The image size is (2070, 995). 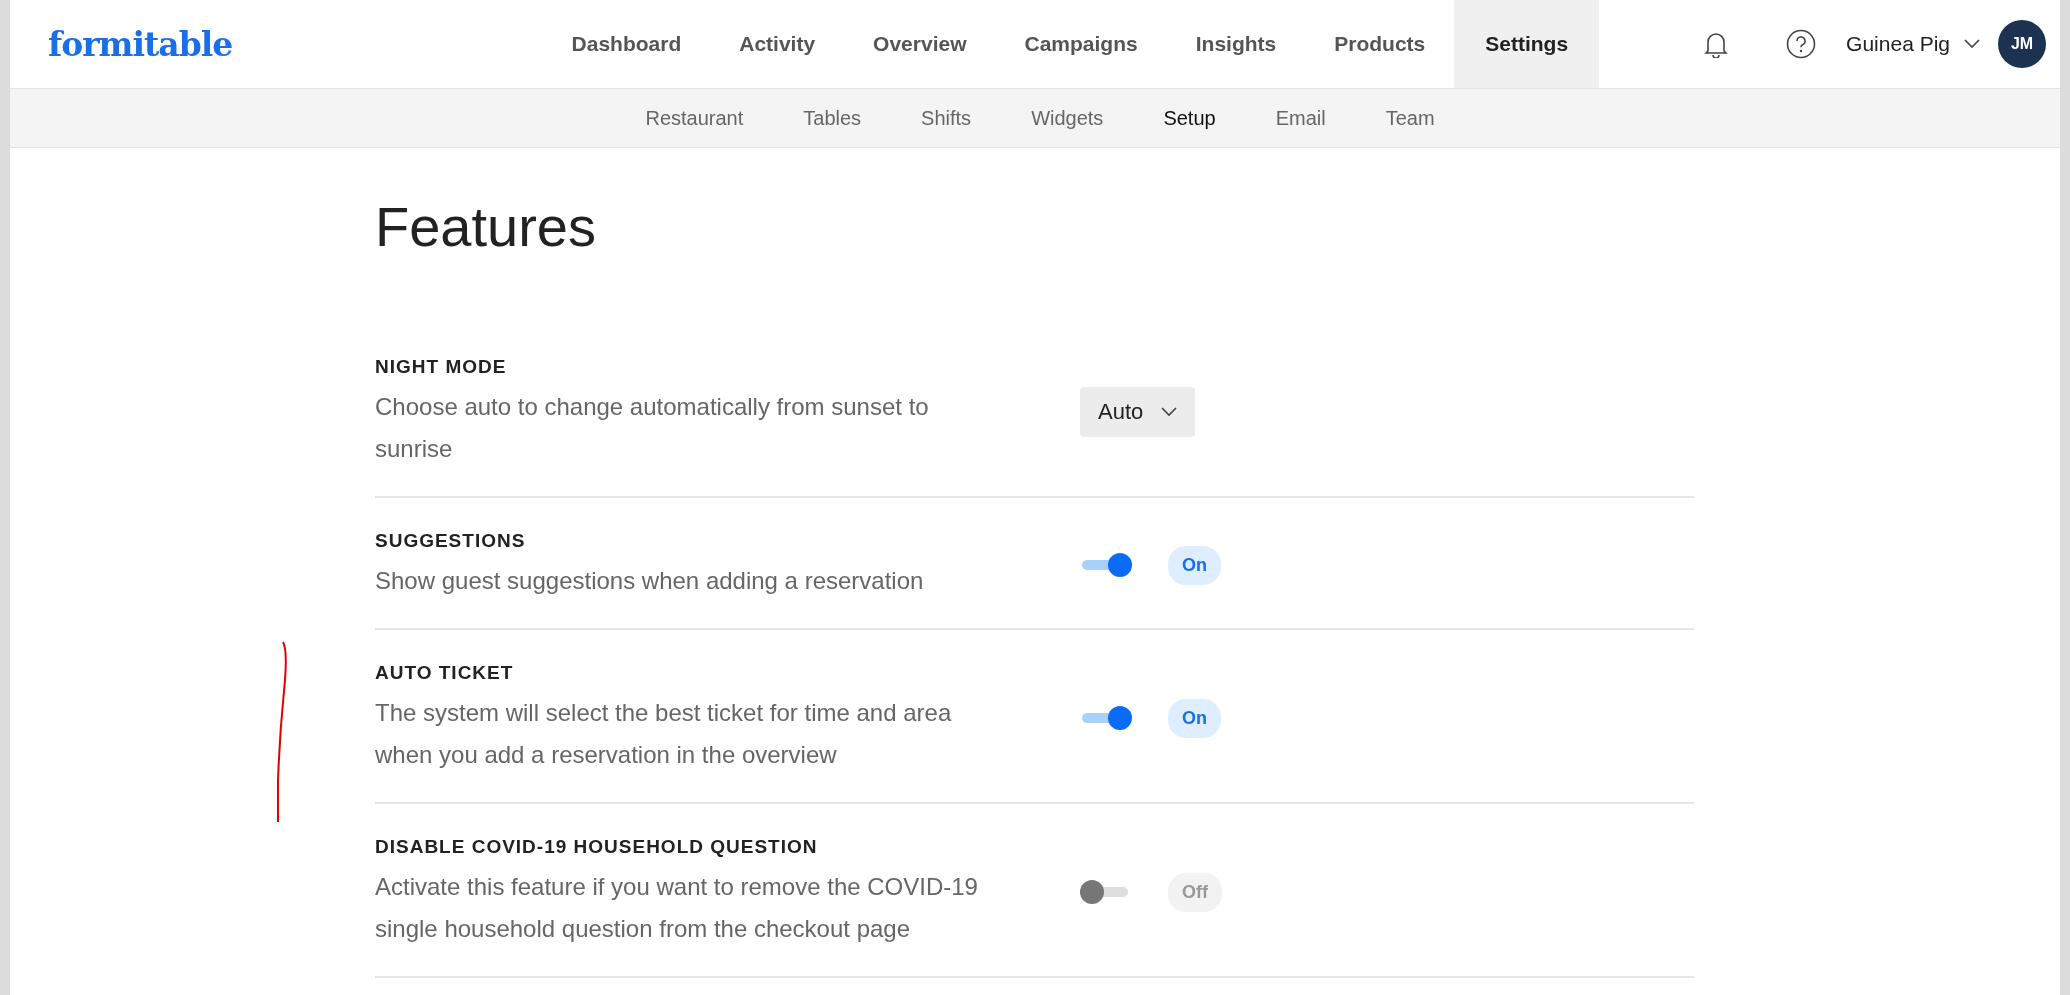 What do you see at coordinates (1527, 44) in the screenshot?
I see `nav-tab: Settings` at bounding box center [1527, 44].